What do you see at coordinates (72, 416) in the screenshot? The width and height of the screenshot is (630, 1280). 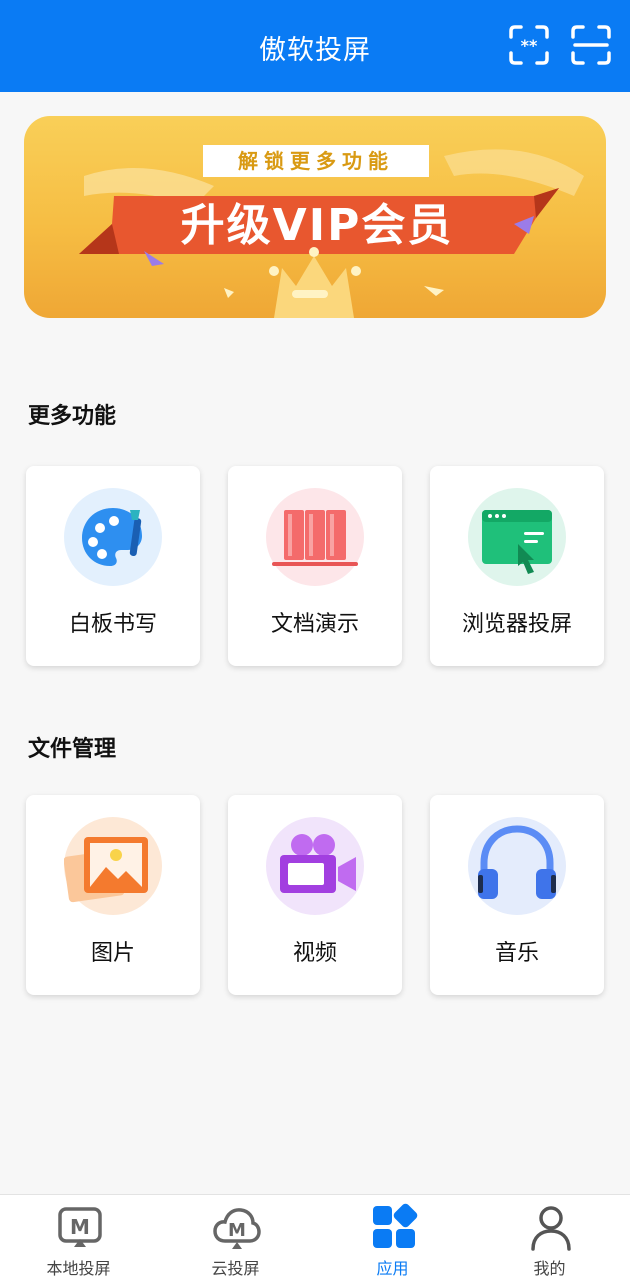 I see `section-title-more-features: 更多功能` at bounding box center [72, 416].